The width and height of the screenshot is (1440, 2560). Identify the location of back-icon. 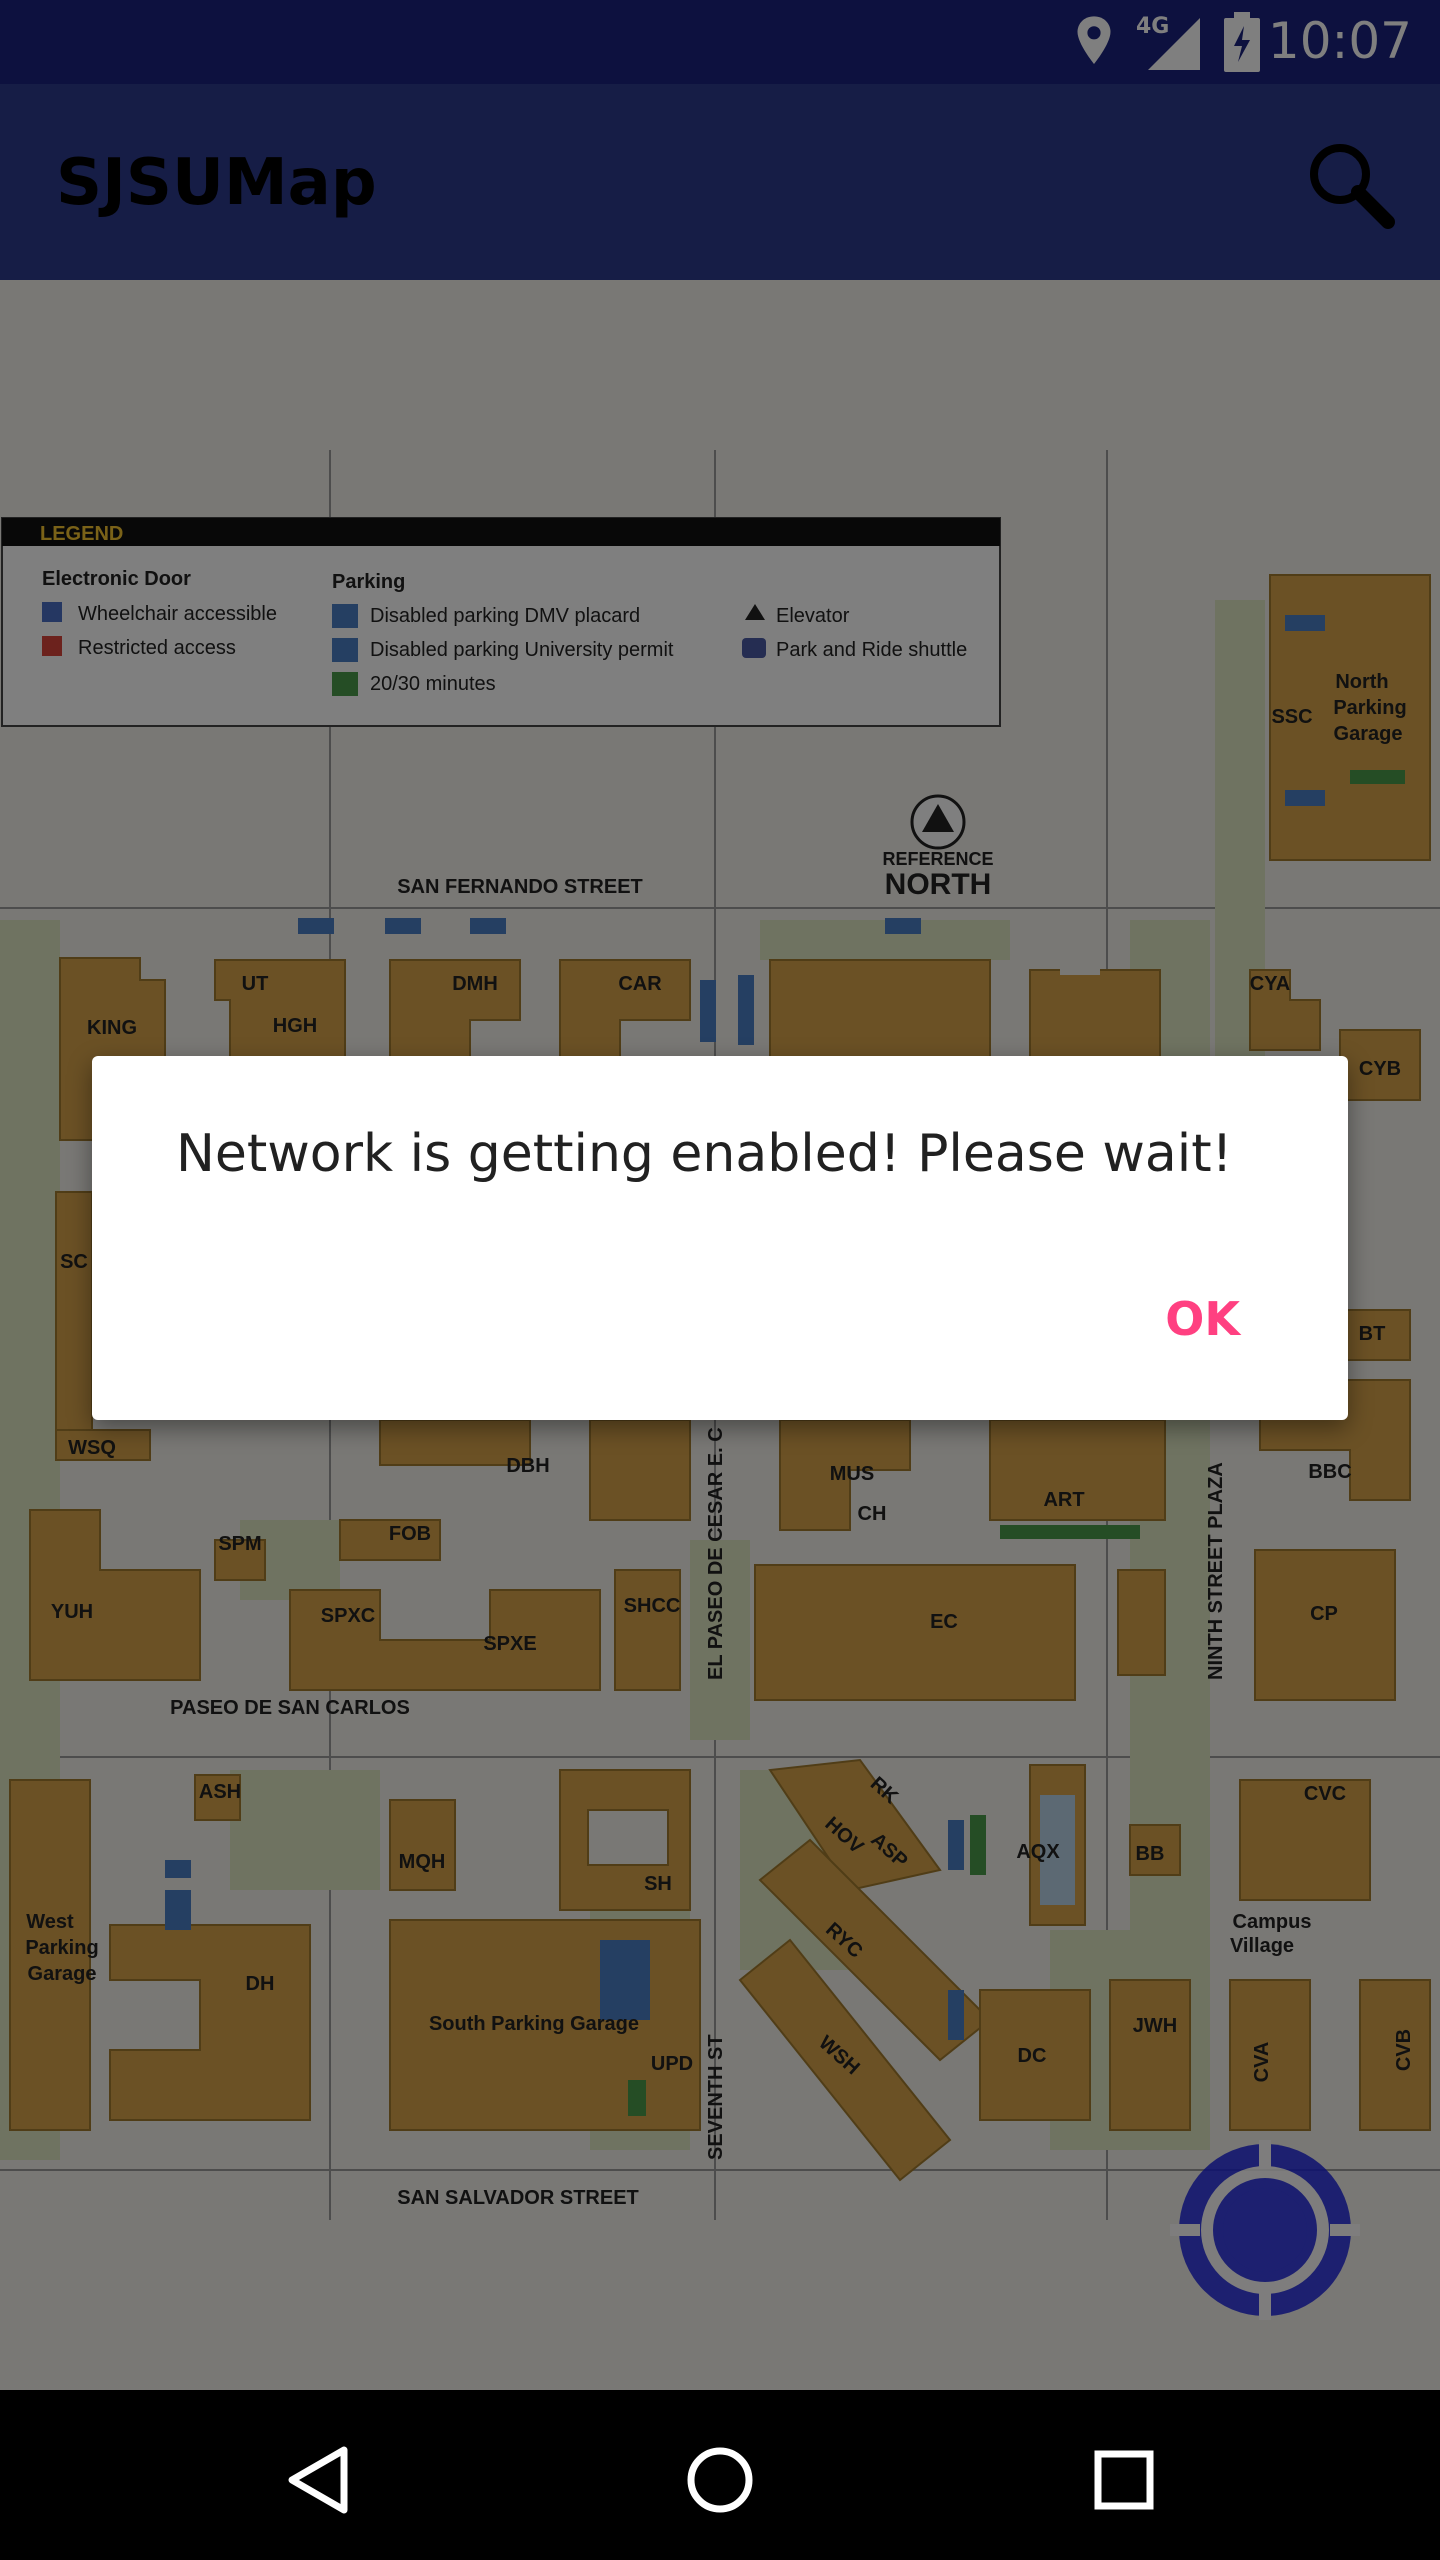
(316, 2480).